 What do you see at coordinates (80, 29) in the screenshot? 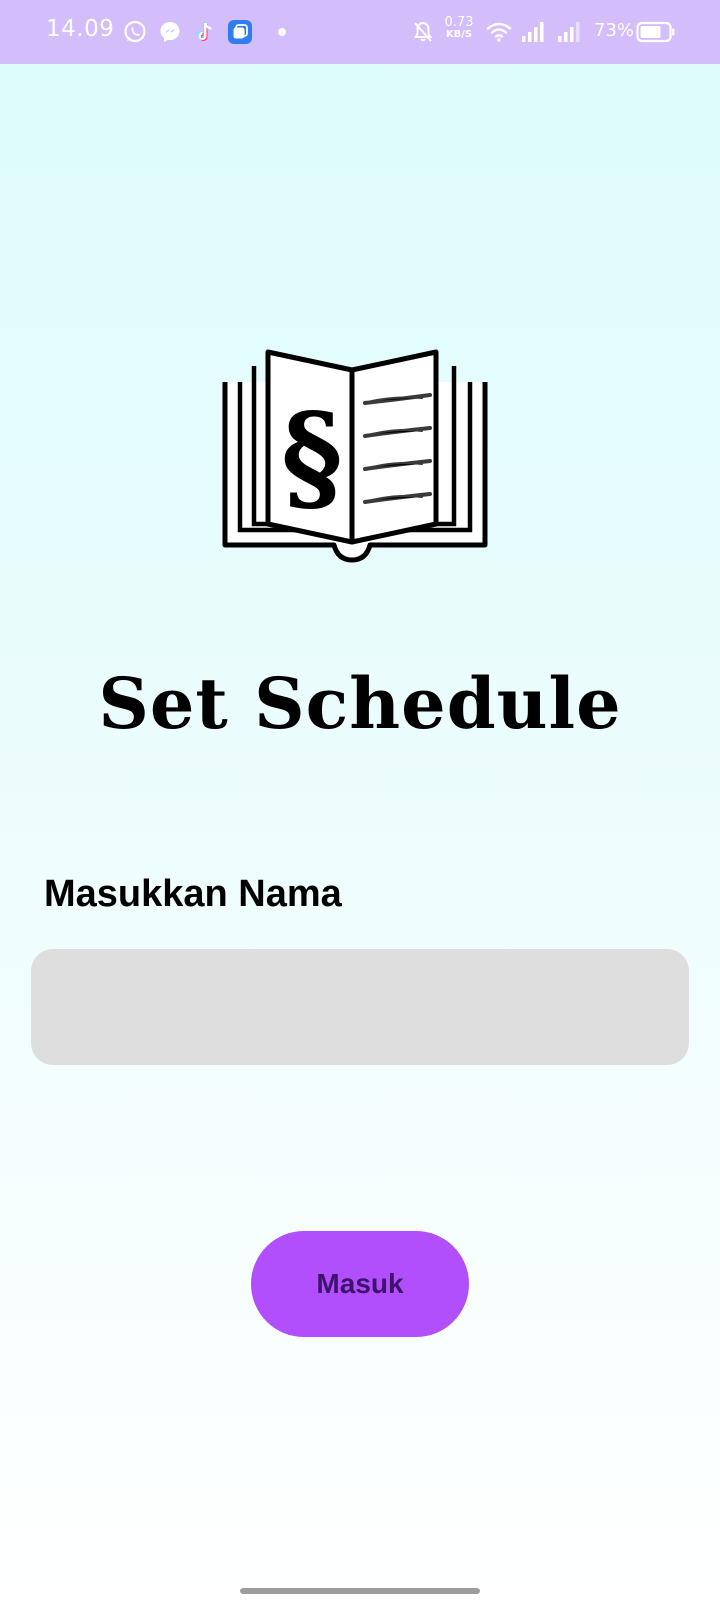
I see `status-time: 14.09` at bounding box center [80, 29].